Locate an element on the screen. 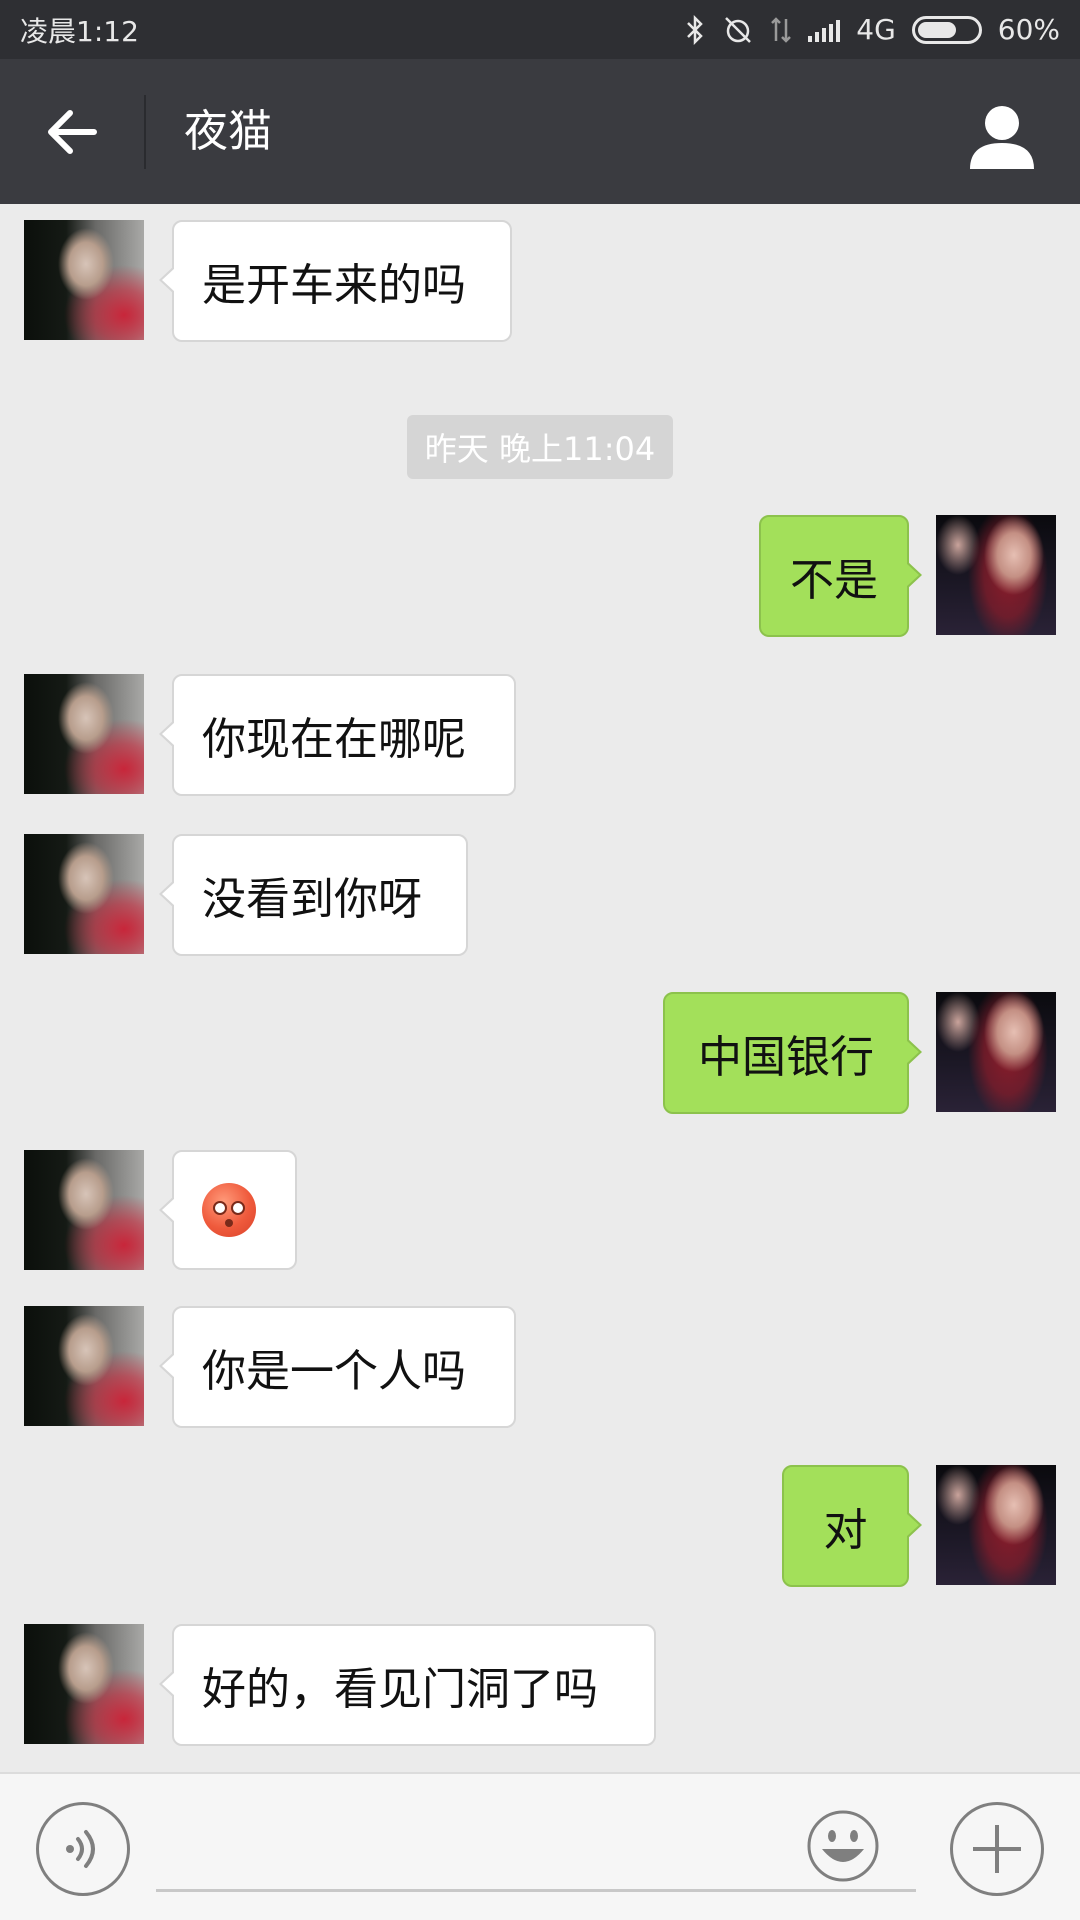  outgoing-message: 不是 is located at coordinates (840, 576).